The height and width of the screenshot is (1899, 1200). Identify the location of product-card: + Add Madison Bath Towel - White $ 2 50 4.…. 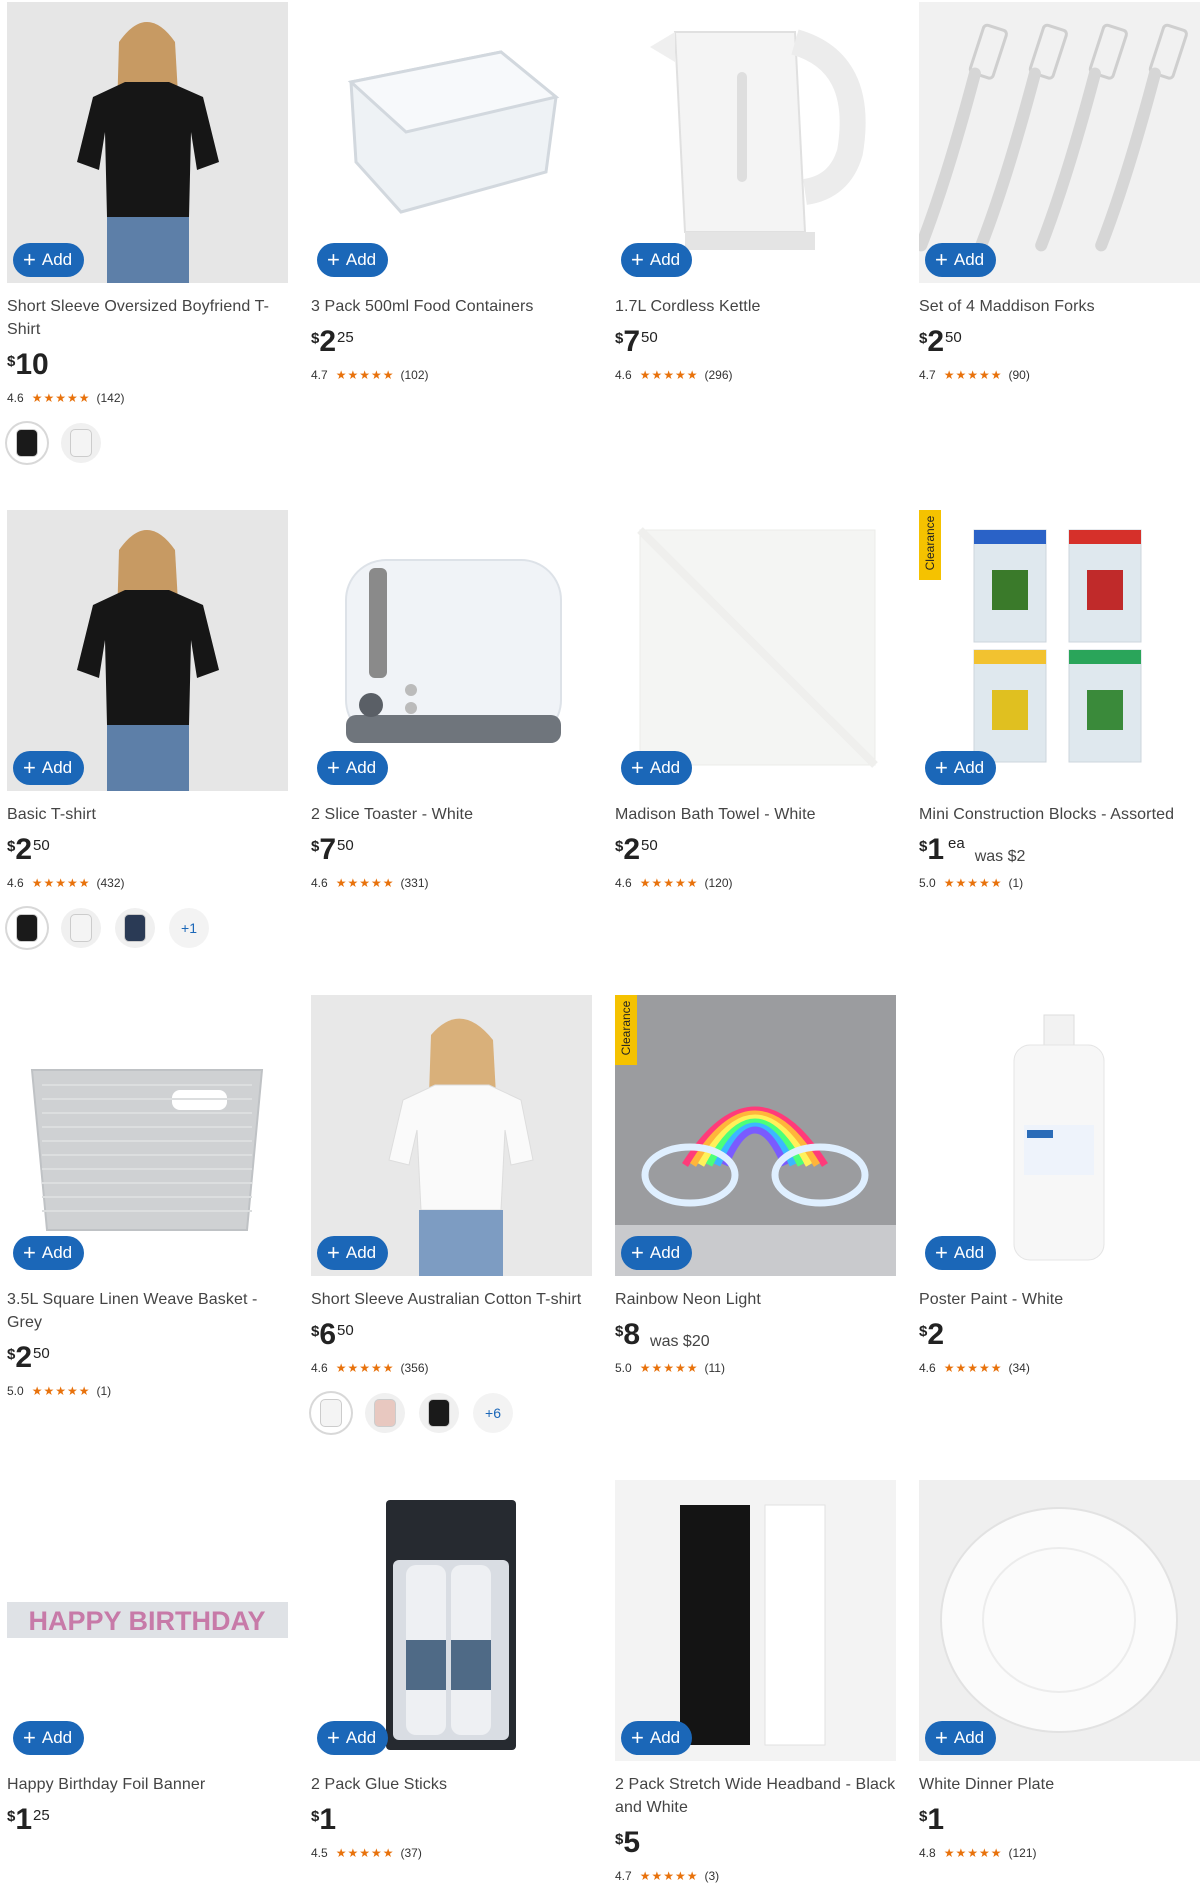
(755, 700).